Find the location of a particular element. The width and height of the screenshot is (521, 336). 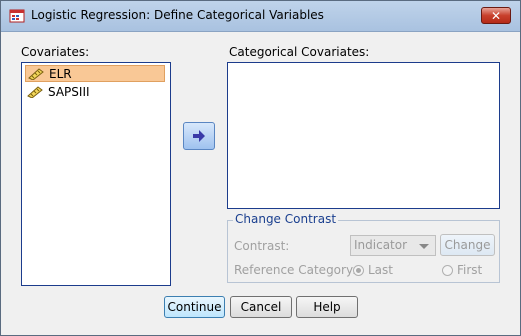

contrast-label: Contrast: is located at coordinates (262, 246).